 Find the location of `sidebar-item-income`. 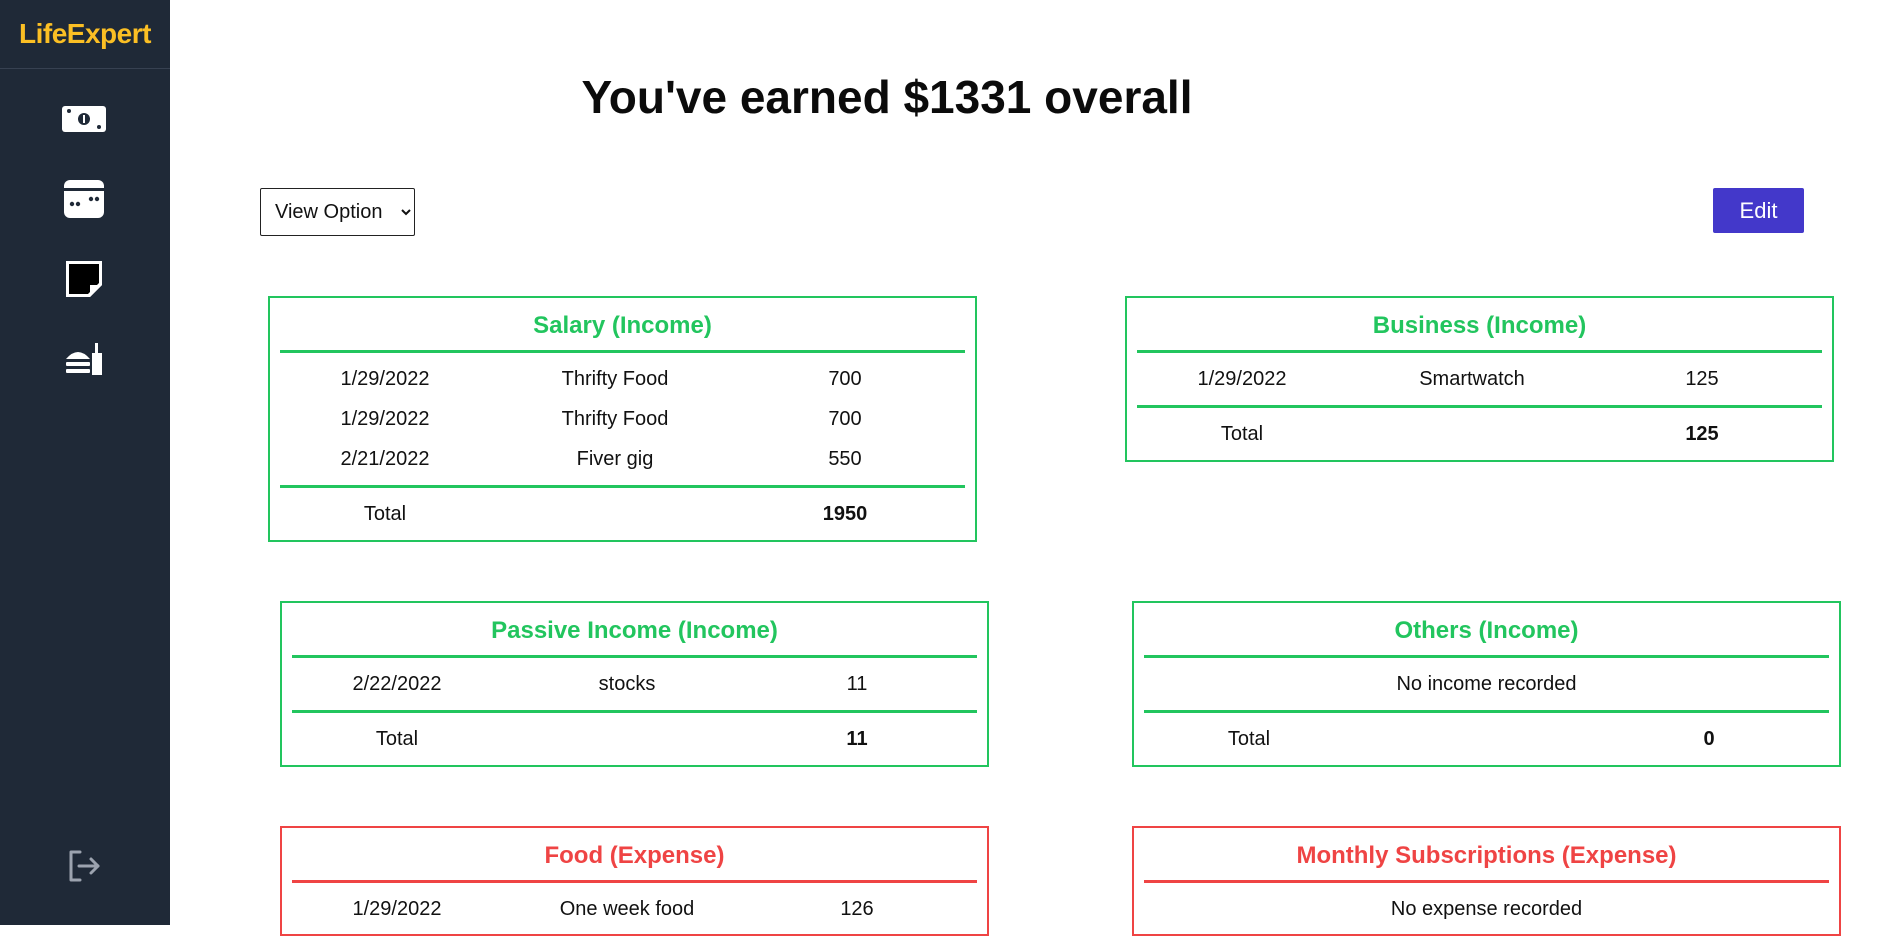

sidebar-item-income is located at coordinates (84, 119).